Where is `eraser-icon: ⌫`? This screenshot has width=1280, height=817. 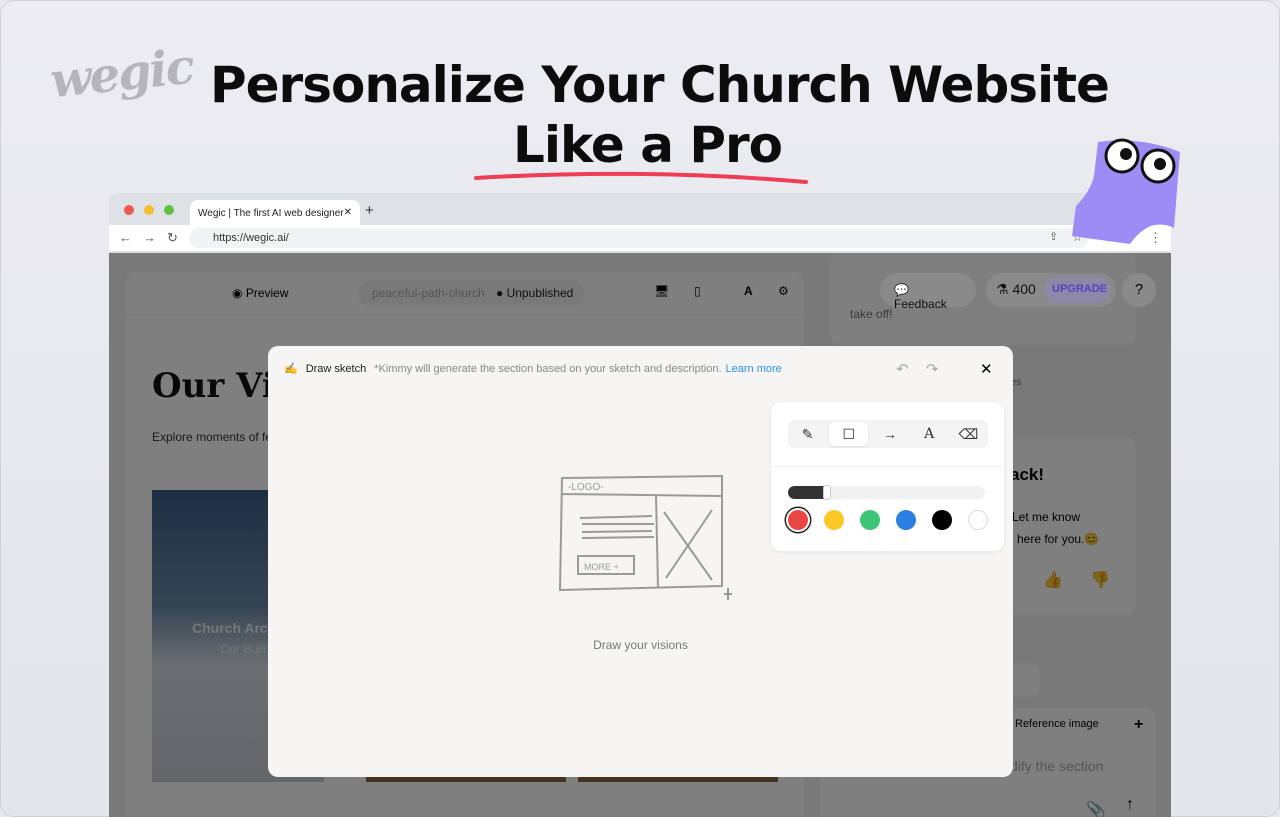 eraser-icon: ⌫ is located at coordinates (968, 434).